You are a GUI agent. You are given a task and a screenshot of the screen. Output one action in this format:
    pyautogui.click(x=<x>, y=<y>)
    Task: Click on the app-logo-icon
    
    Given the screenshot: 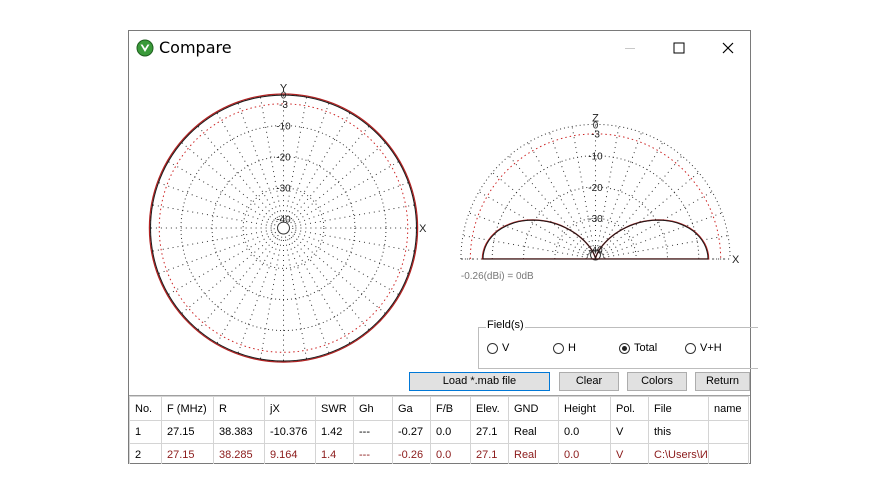 What is the action you would take?
    pyautogui.click(x=145, y=48)
    